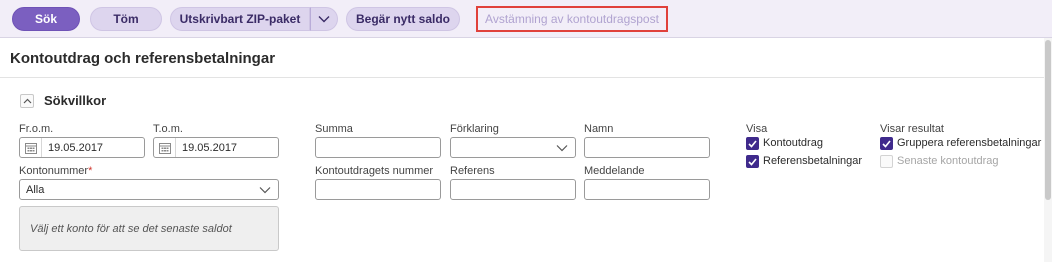  I want to click on zip-package-dropdown-button, so click(324, 19).